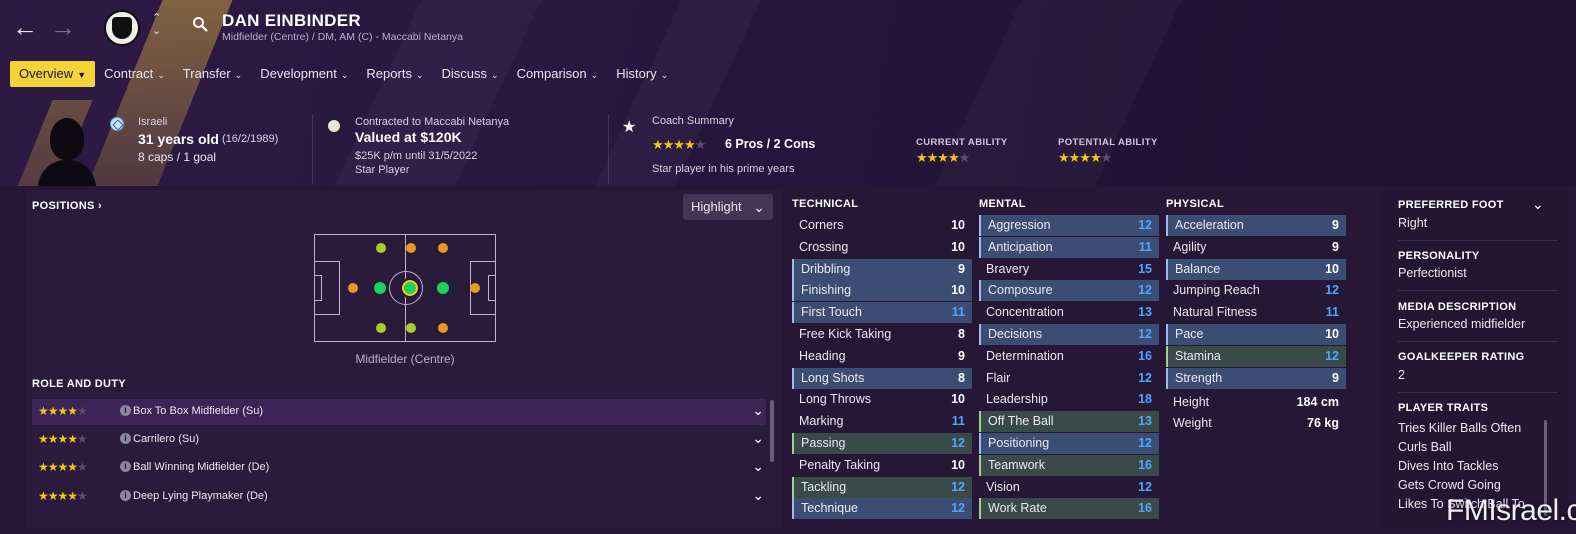  I want to click on role-row: ★★★★★ i Carrilero (Su) ⌄, so click(399, 440).